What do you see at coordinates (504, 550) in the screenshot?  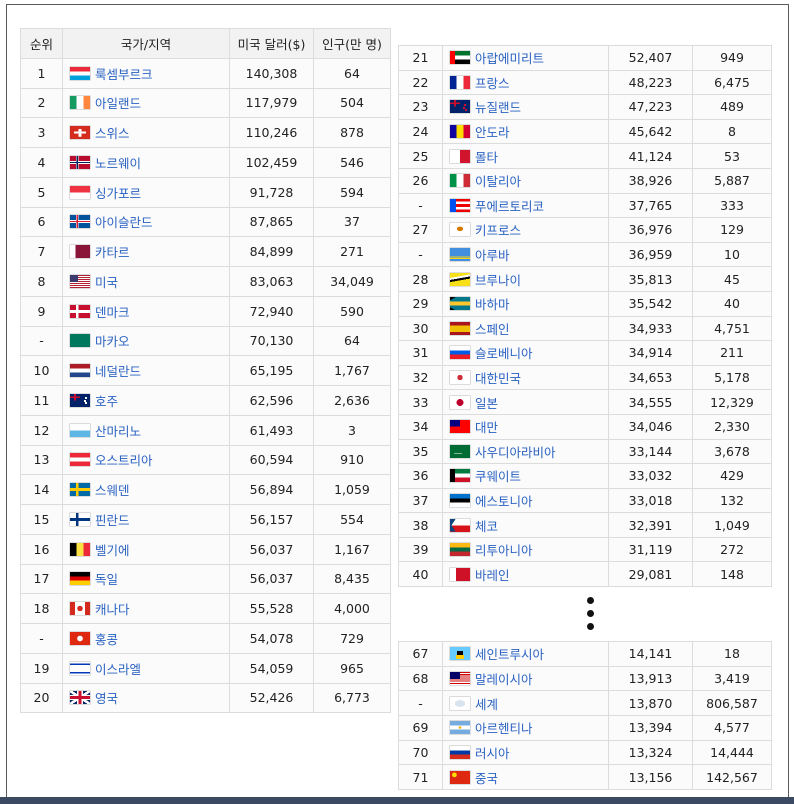 I see `country-link: 리투아니아` at bounding box center [504, 550].